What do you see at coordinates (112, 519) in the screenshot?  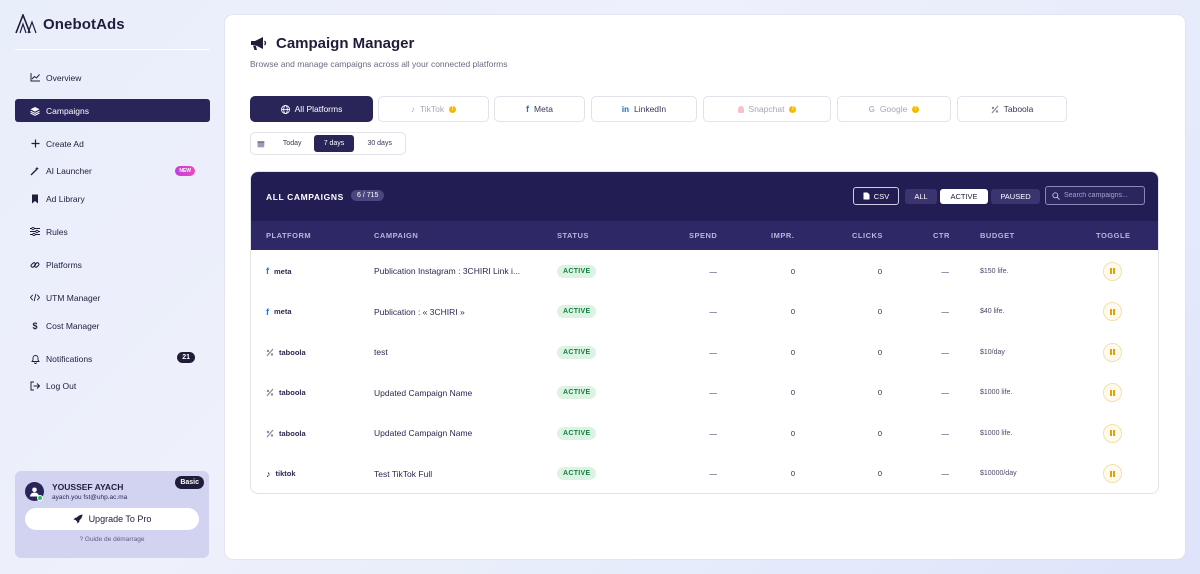 I see `upgrade-button: Upgrade To Pro` at bounding box center [112, 519].